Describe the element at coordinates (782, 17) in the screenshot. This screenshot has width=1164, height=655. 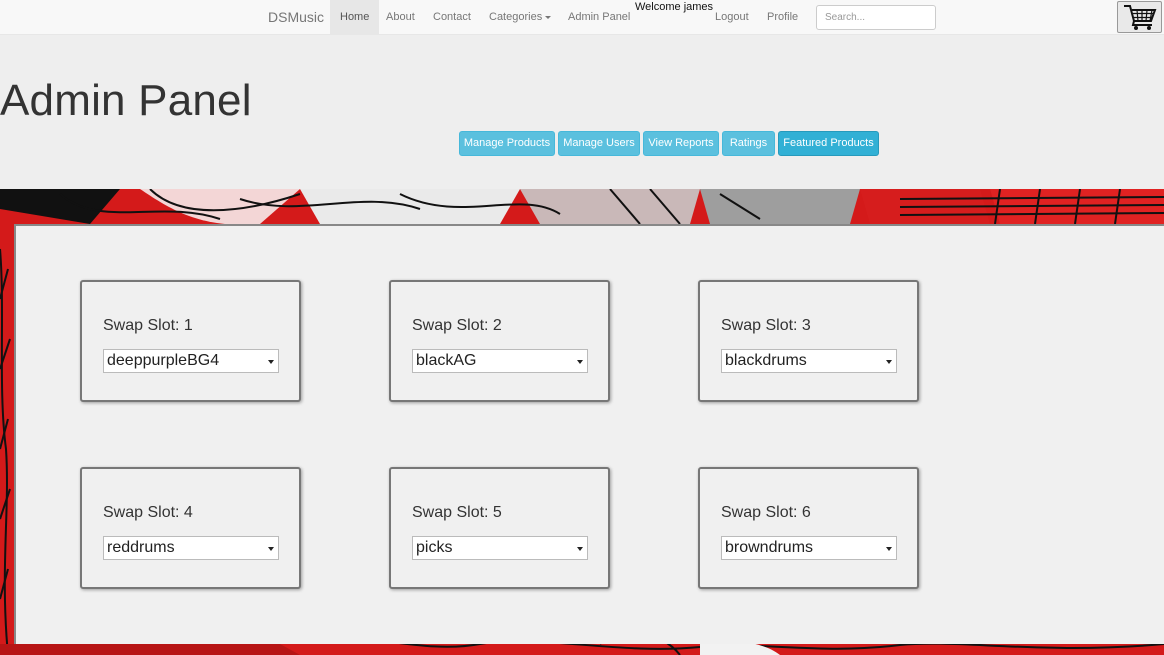
I see `nav-profile: Profile` at that location.